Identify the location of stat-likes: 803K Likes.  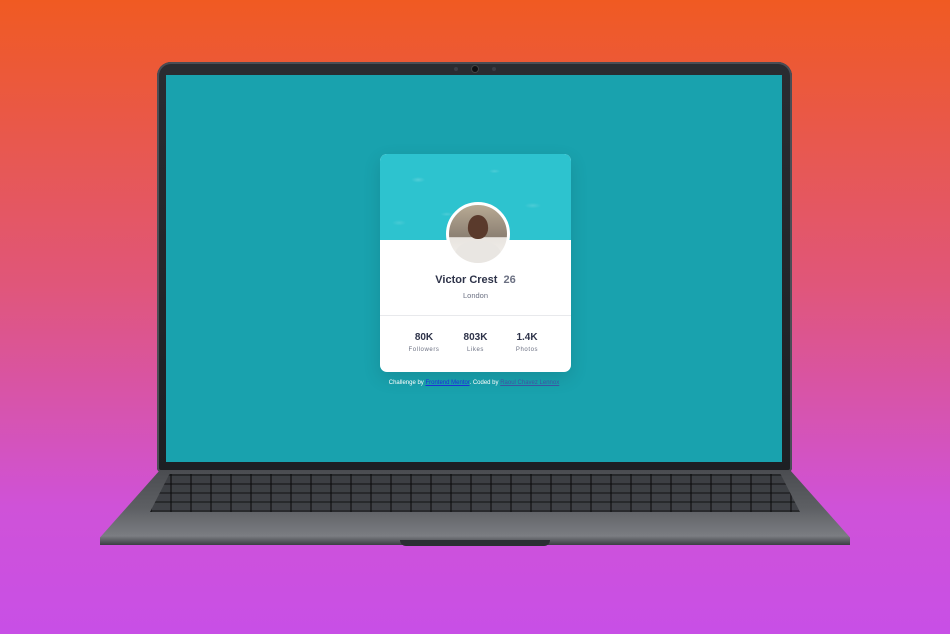
(476, 342).